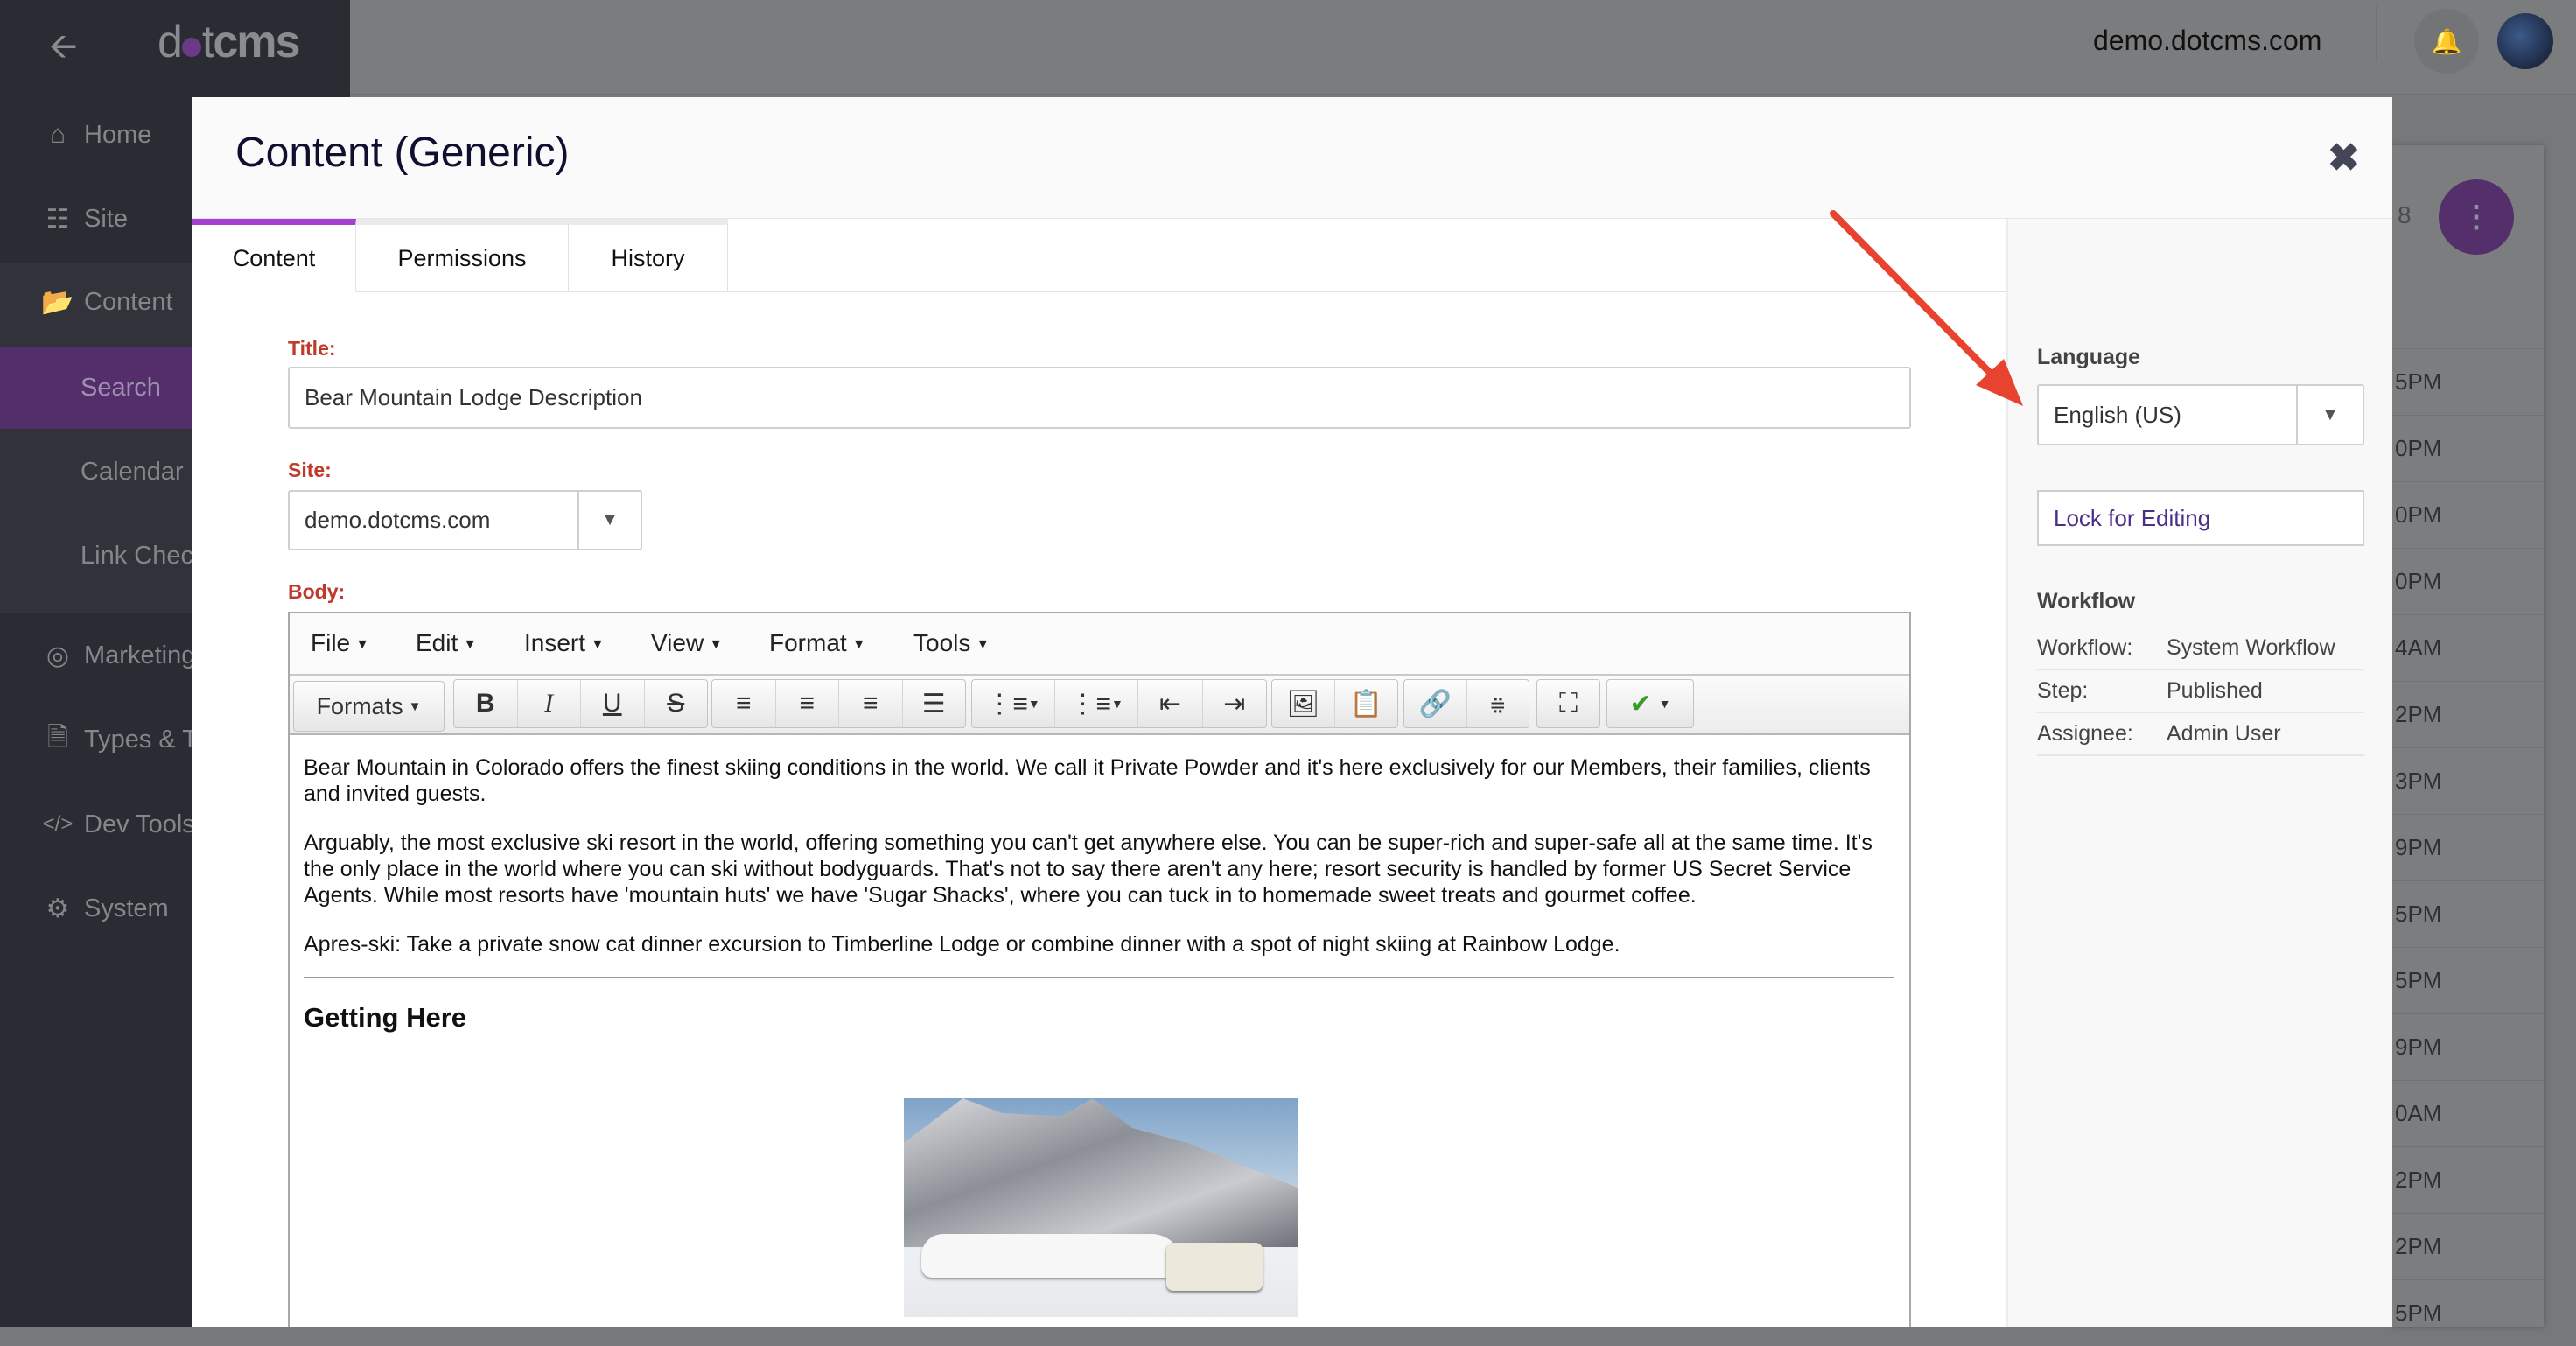  Describe the element at coordinates (1099, 977) in the screenshot. I see `horizontal-rule` at that location.